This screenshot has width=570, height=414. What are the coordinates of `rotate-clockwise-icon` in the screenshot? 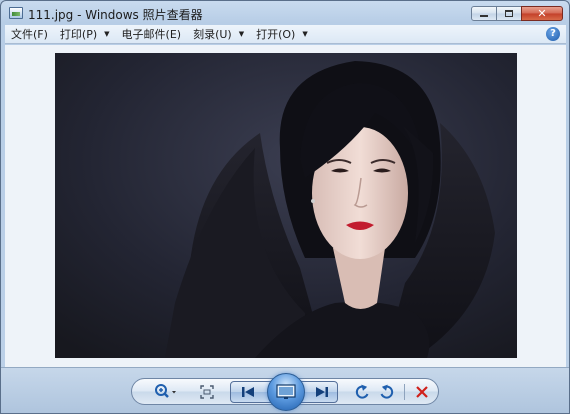 It's located at (387, 391).